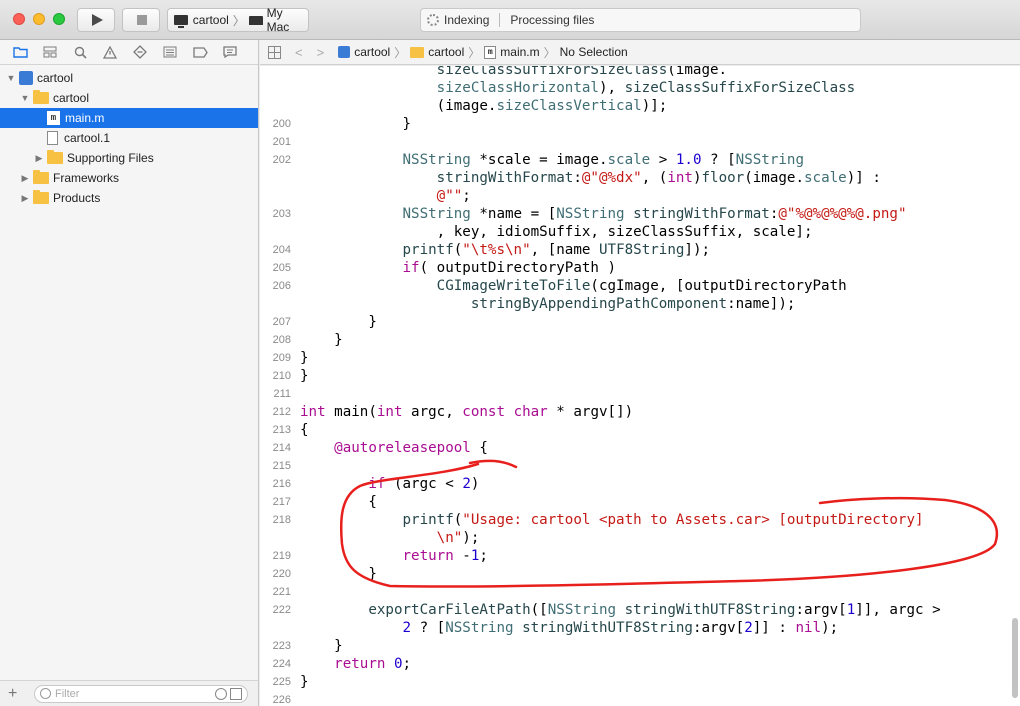  What do you see at coordinates (433, 20) in the screenshot?
I see `spinner-icon` at bounding box center [433, 20].